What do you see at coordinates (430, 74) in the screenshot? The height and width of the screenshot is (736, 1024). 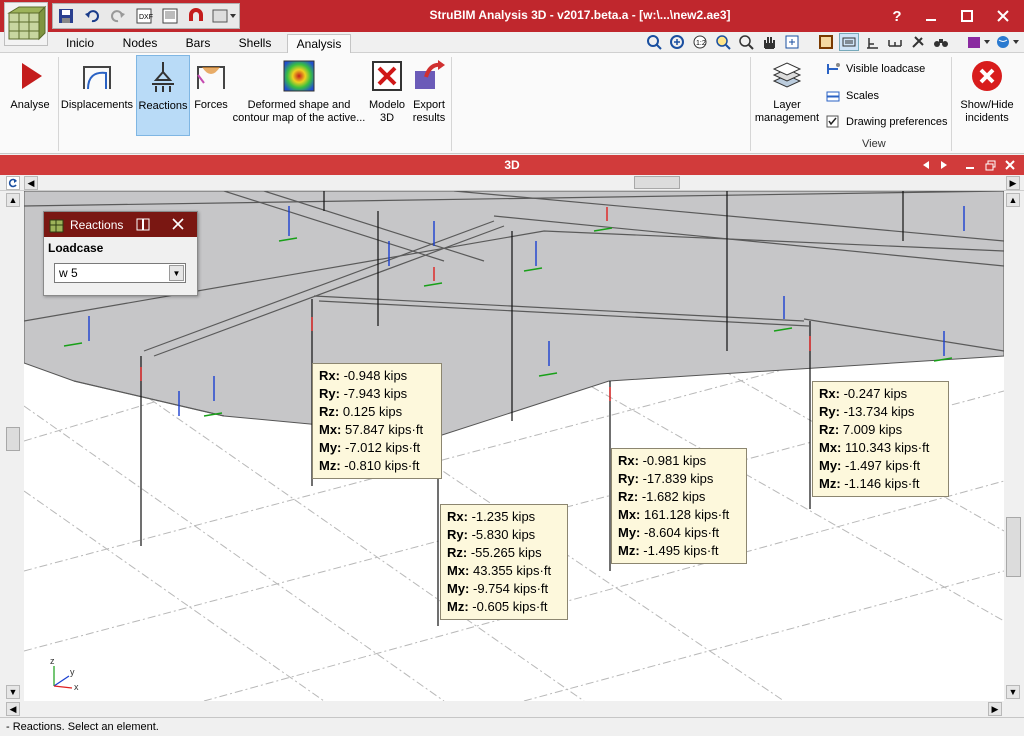 I see `export-results-icon` at bounding box center [430, 74].